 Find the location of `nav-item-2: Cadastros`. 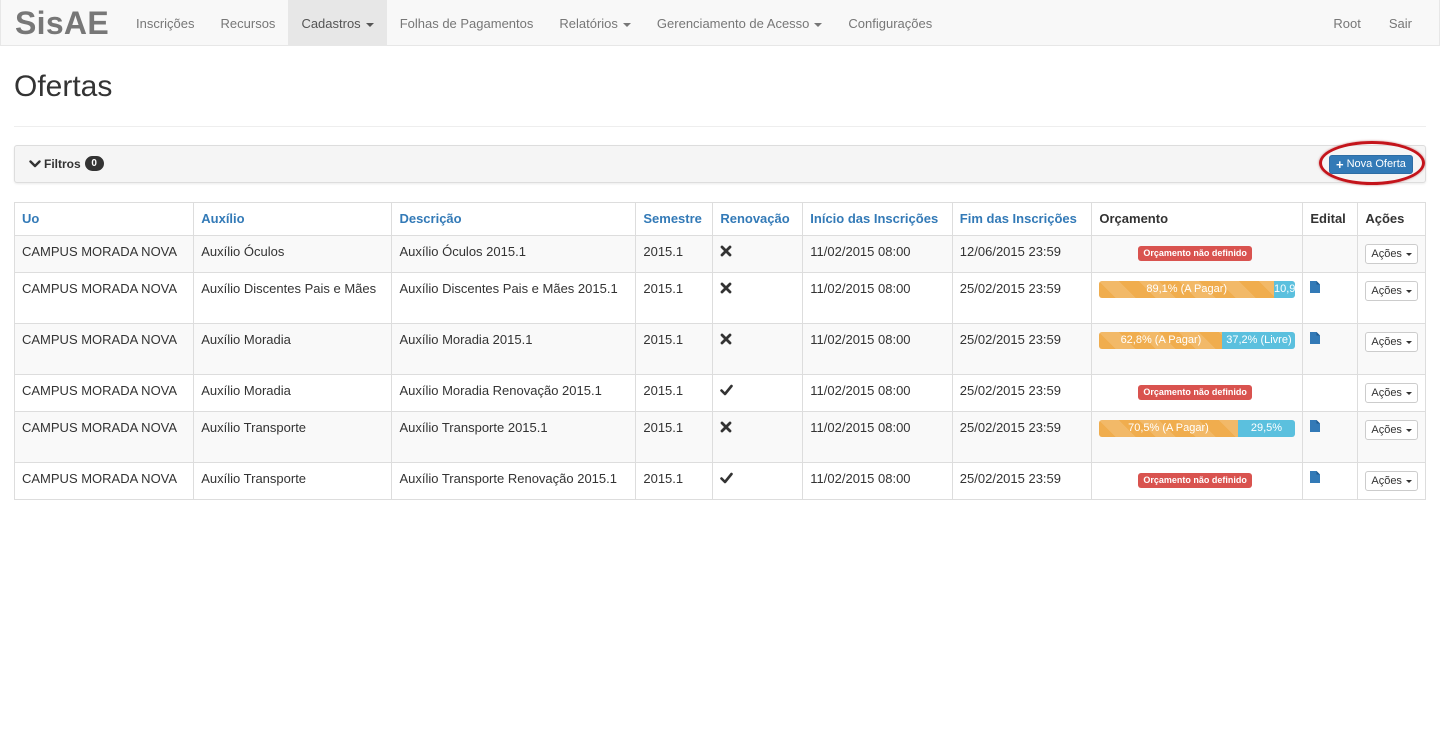

nav-item-2: Cadastros is located at coordinates (337, 22).